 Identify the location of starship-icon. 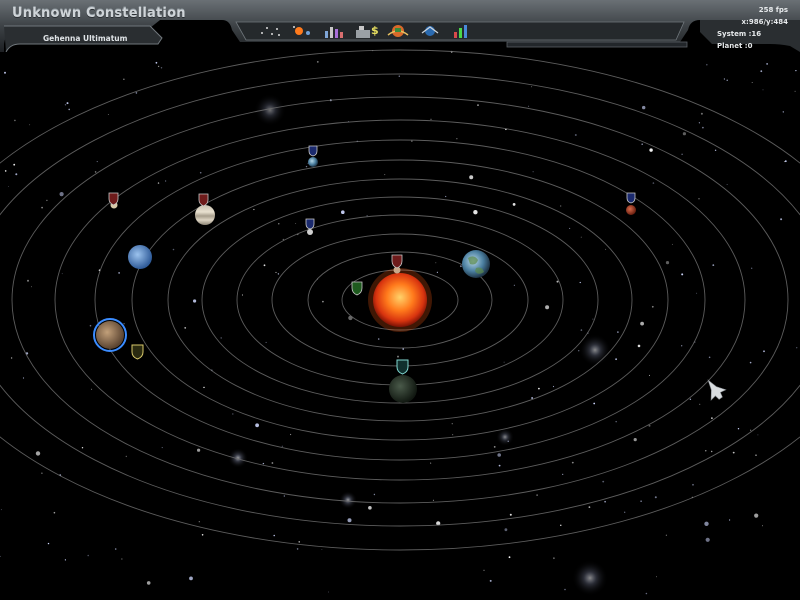
(714, 389).